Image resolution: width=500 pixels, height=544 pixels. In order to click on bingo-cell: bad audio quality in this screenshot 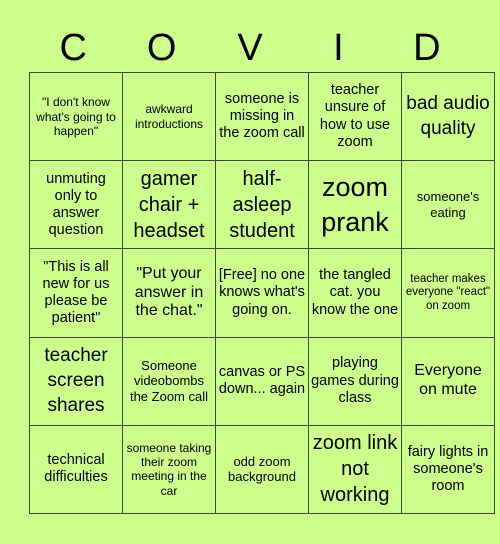, I will do `click(448, 116)`.